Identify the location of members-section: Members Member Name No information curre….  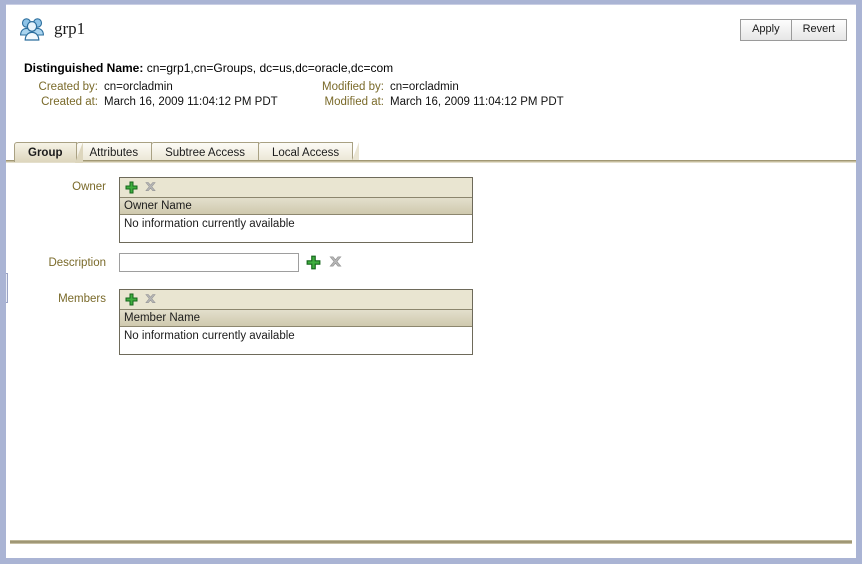
(431, 322).